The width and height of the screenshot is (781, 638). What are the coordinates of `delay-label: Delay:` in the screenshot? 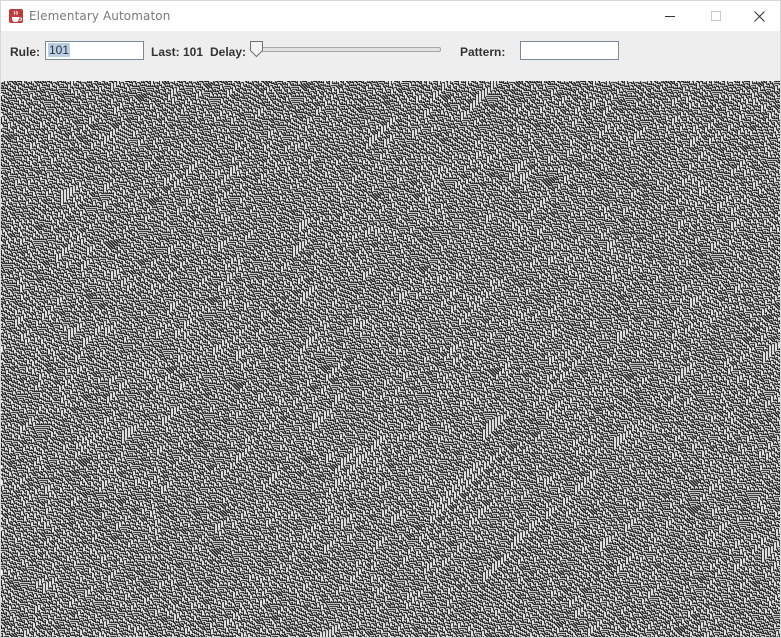 It's located at (228, 52).